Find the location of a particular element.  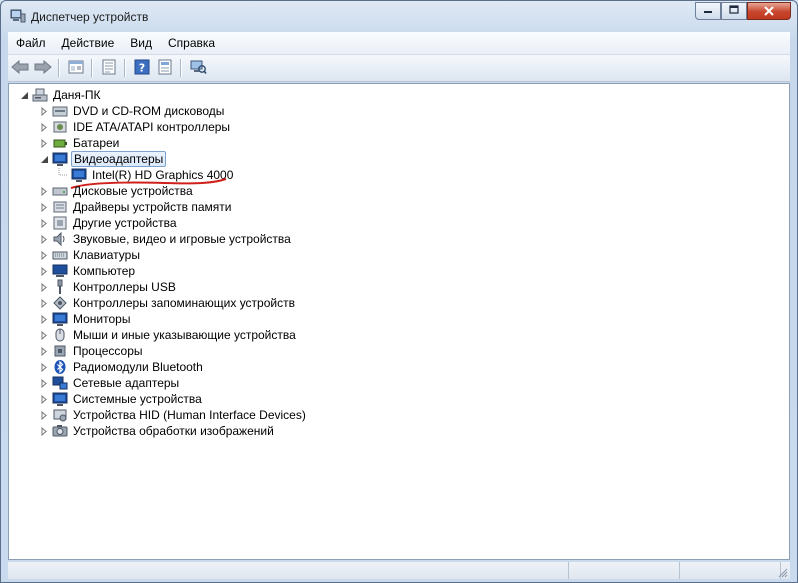

tree-category: Звуковые, видео и игровые устройства is located at coordinates (166, 239).